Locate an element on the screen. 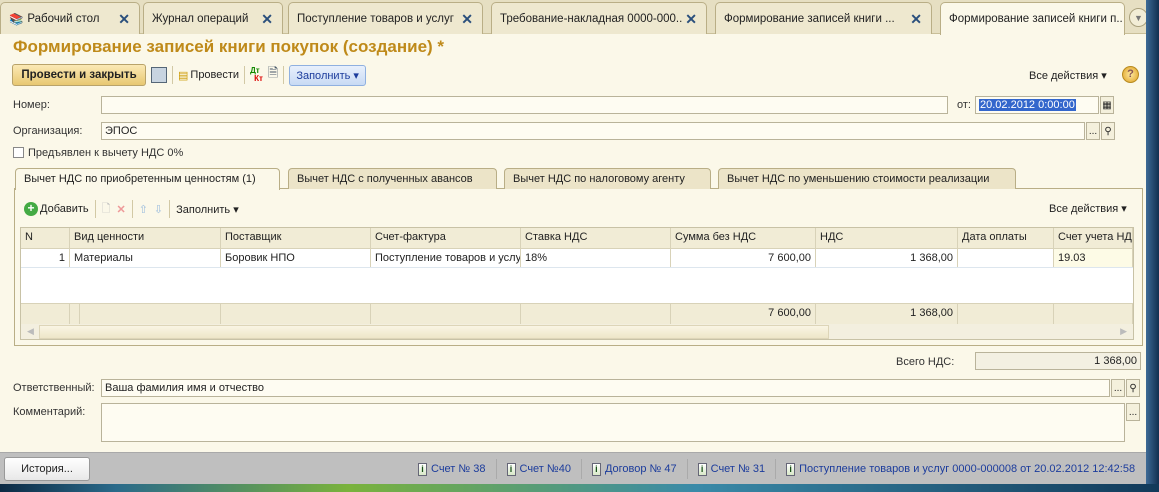 The width and height of the screenshot is (1159, 492). column-header: Поставщик is located at coordinates (296, 238).